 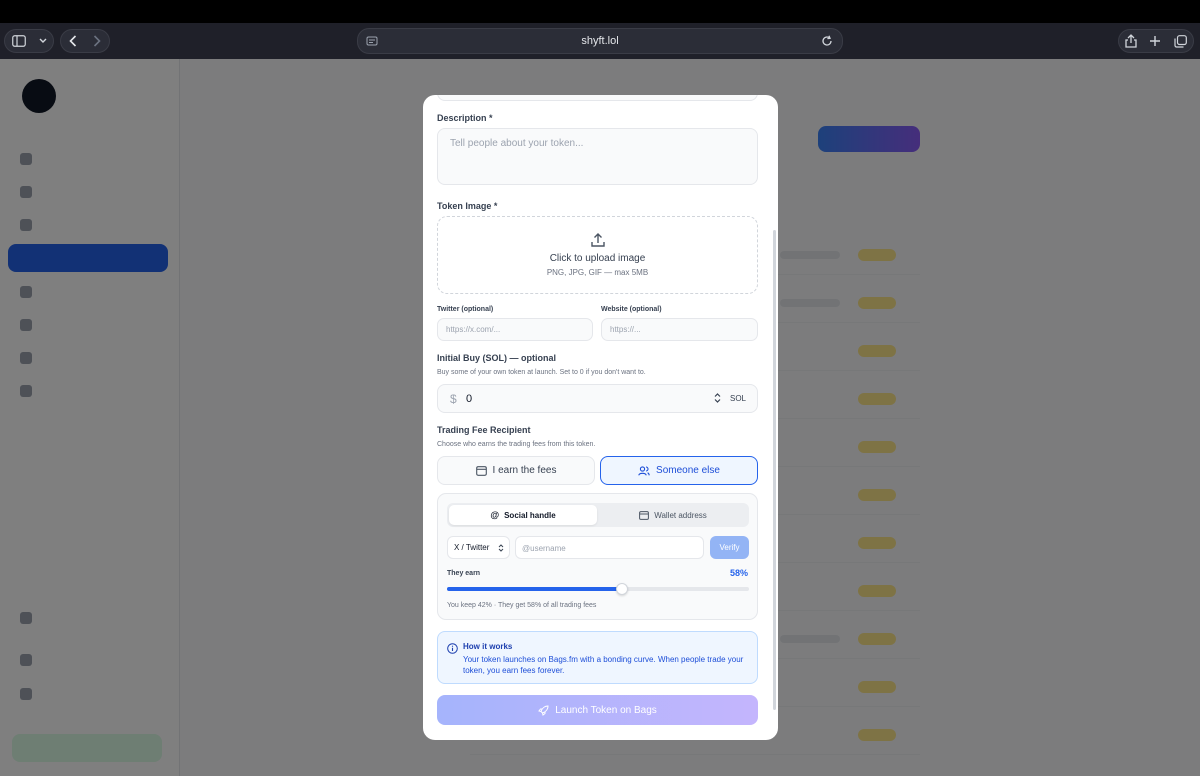 I want to click on fee-option-self: I earn the fees, so click(x=516, y=470).